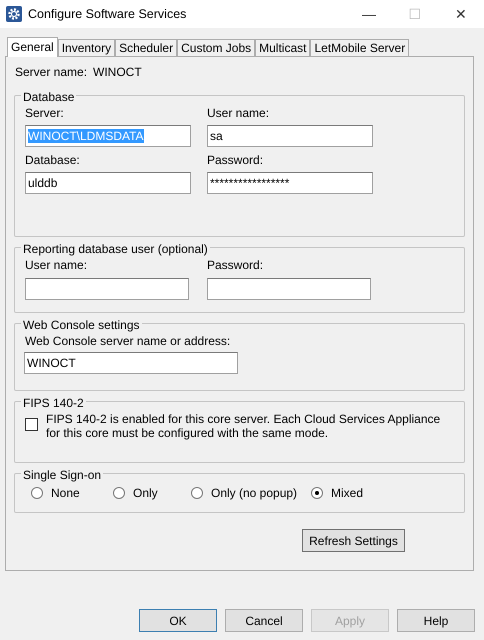 This screenshot has width=484, height=640. Describe the element at coordinates (290, 136) in the screenshot. I see `input-field: sa` at that location.